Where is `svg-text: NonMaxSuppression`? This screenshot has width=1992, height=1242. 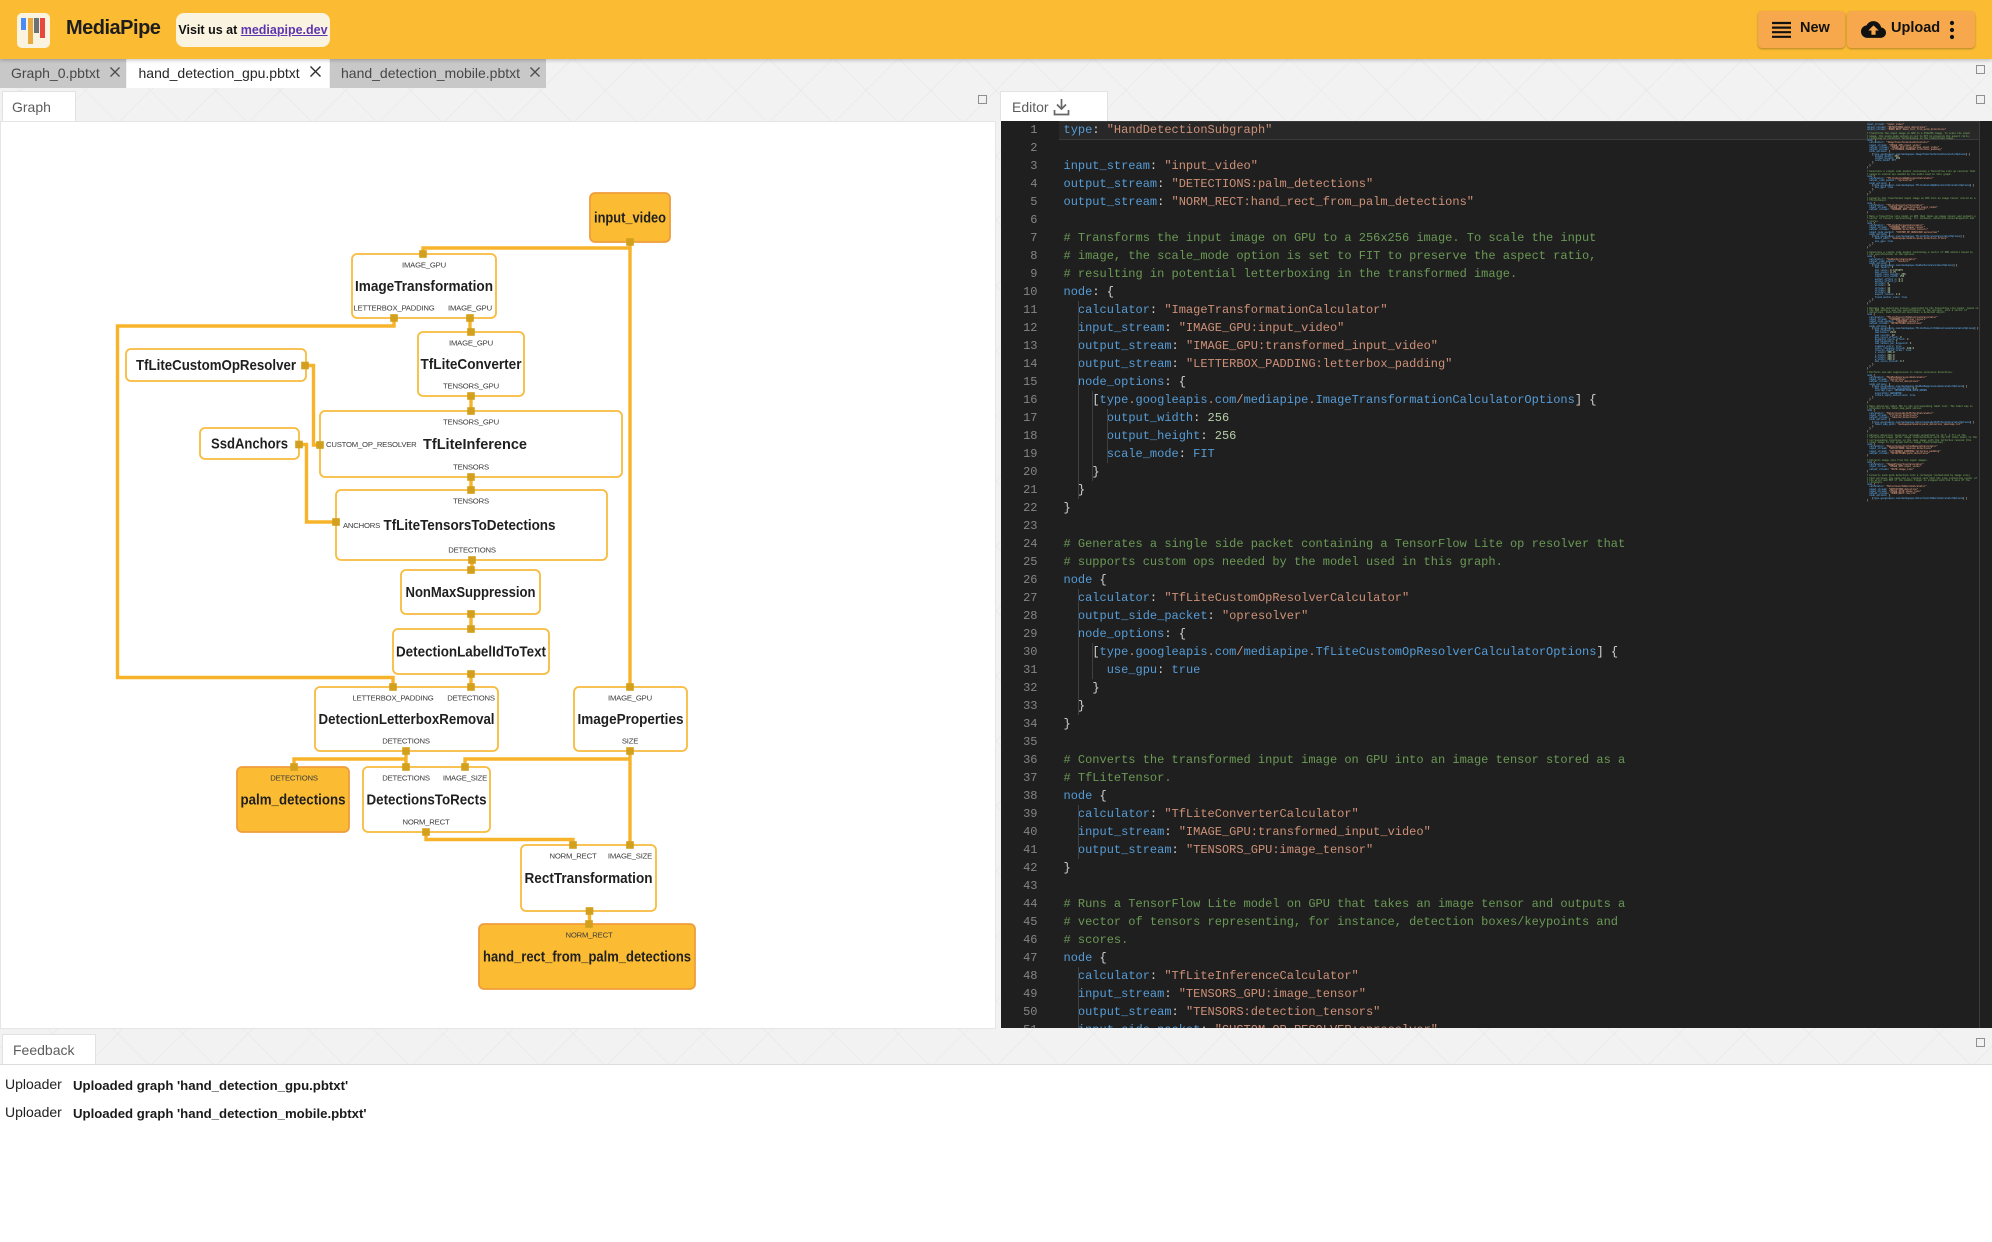 svg-text: NonMaxSuppression is located at coordinates (471, 593).